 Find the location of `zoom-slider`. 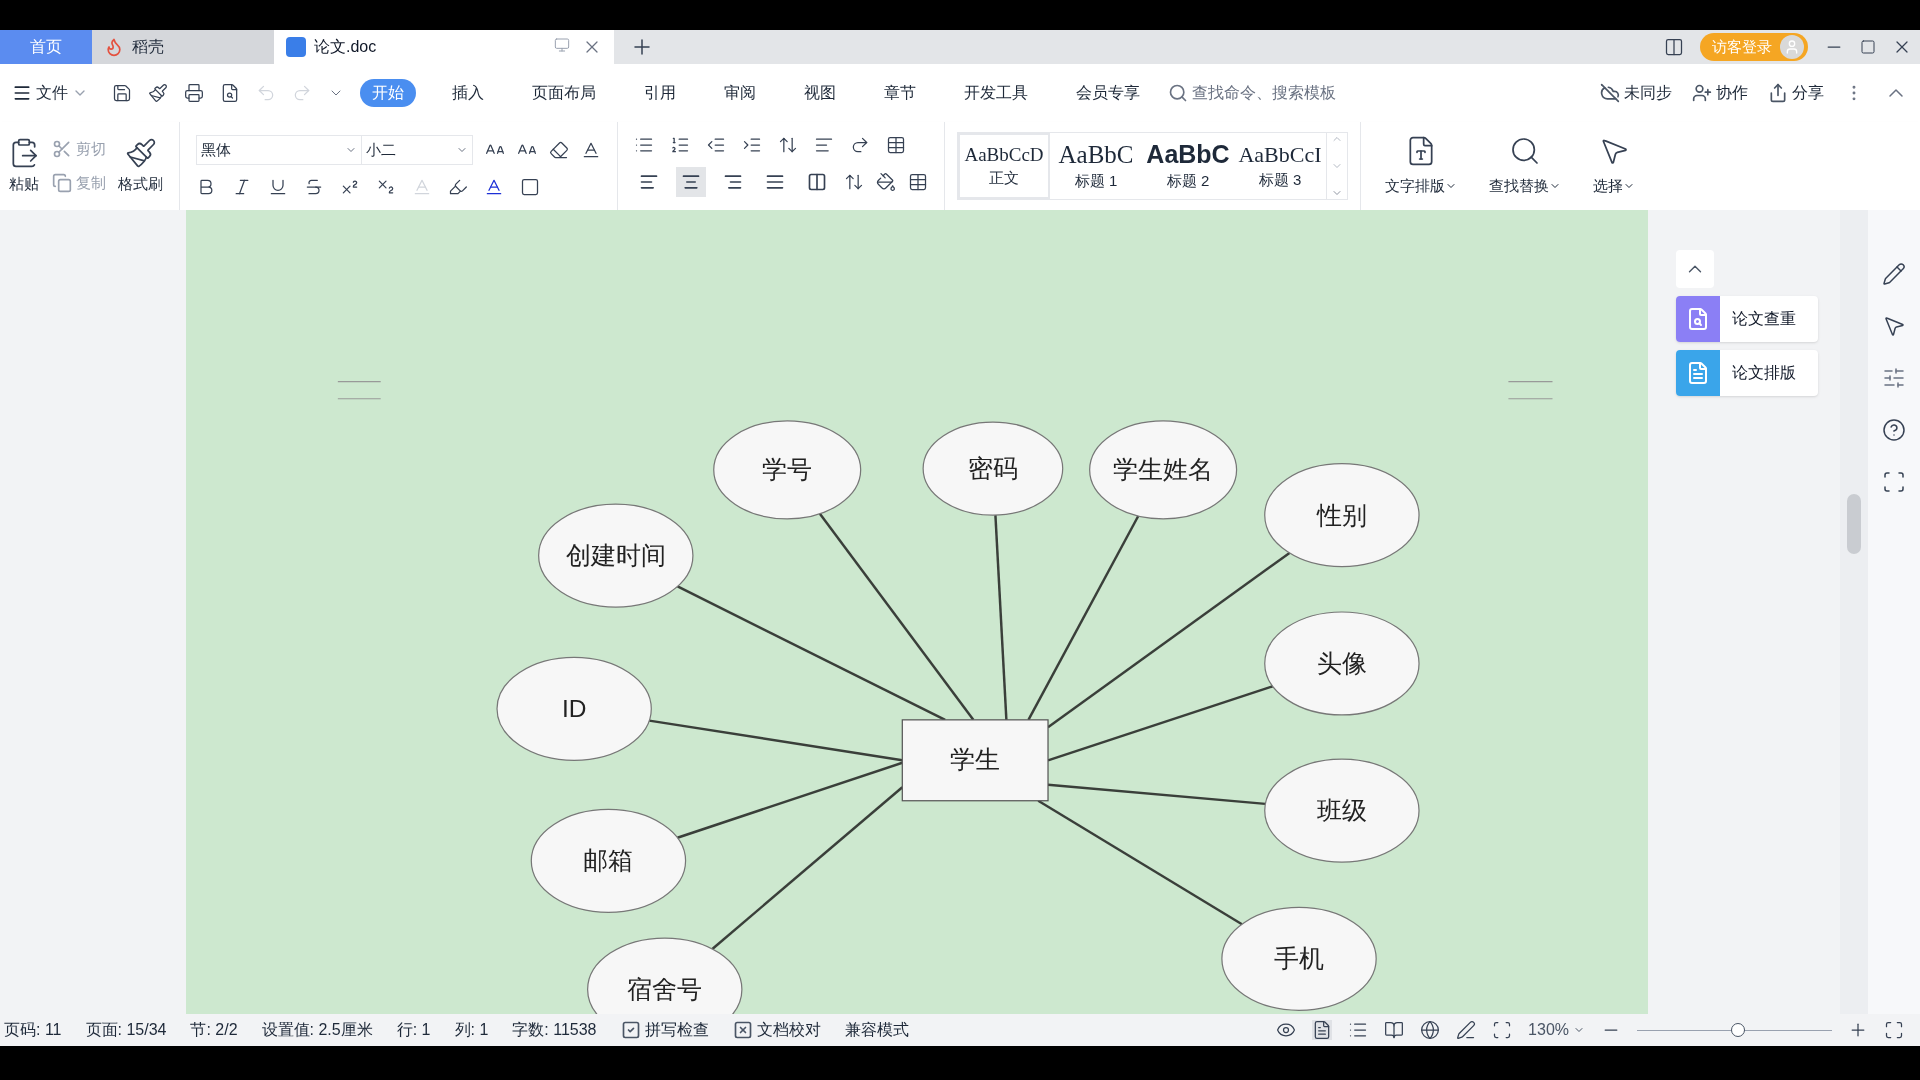

zoom-slider is located at coordinates (1734, 1030).